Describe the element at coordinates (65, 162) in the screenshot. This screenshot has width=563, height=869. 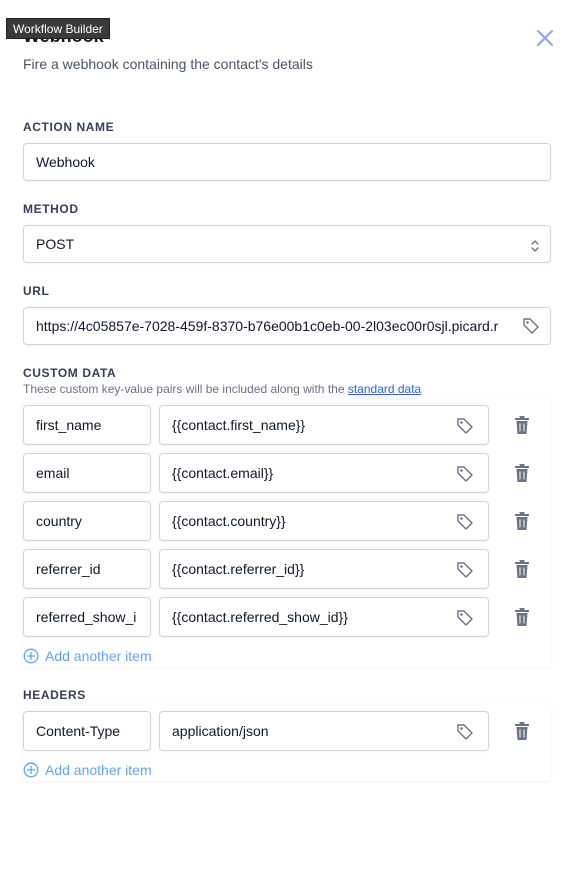
I see `action-name-value: Webhook` at that location.